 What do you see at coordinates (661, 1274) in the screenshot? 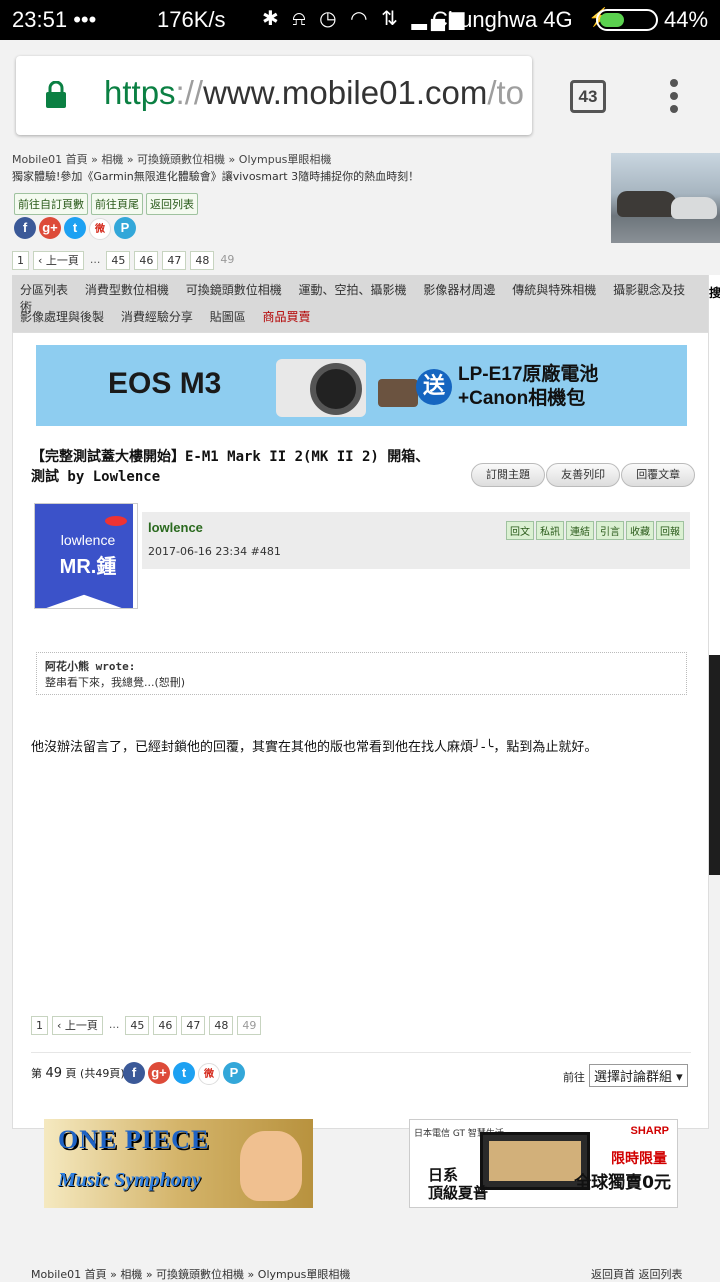
I see `back-to-list-link: 返回列表` at bounding box center [661, 1274].